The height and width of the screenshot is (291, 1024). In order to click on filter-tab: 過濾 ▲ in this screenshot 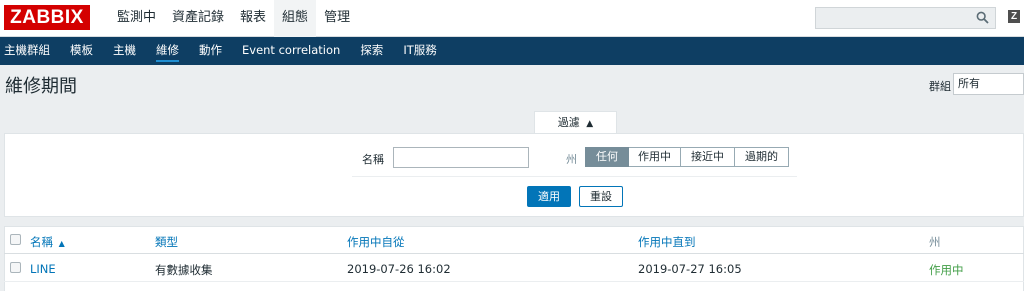, I will do `click(575, 122)`.